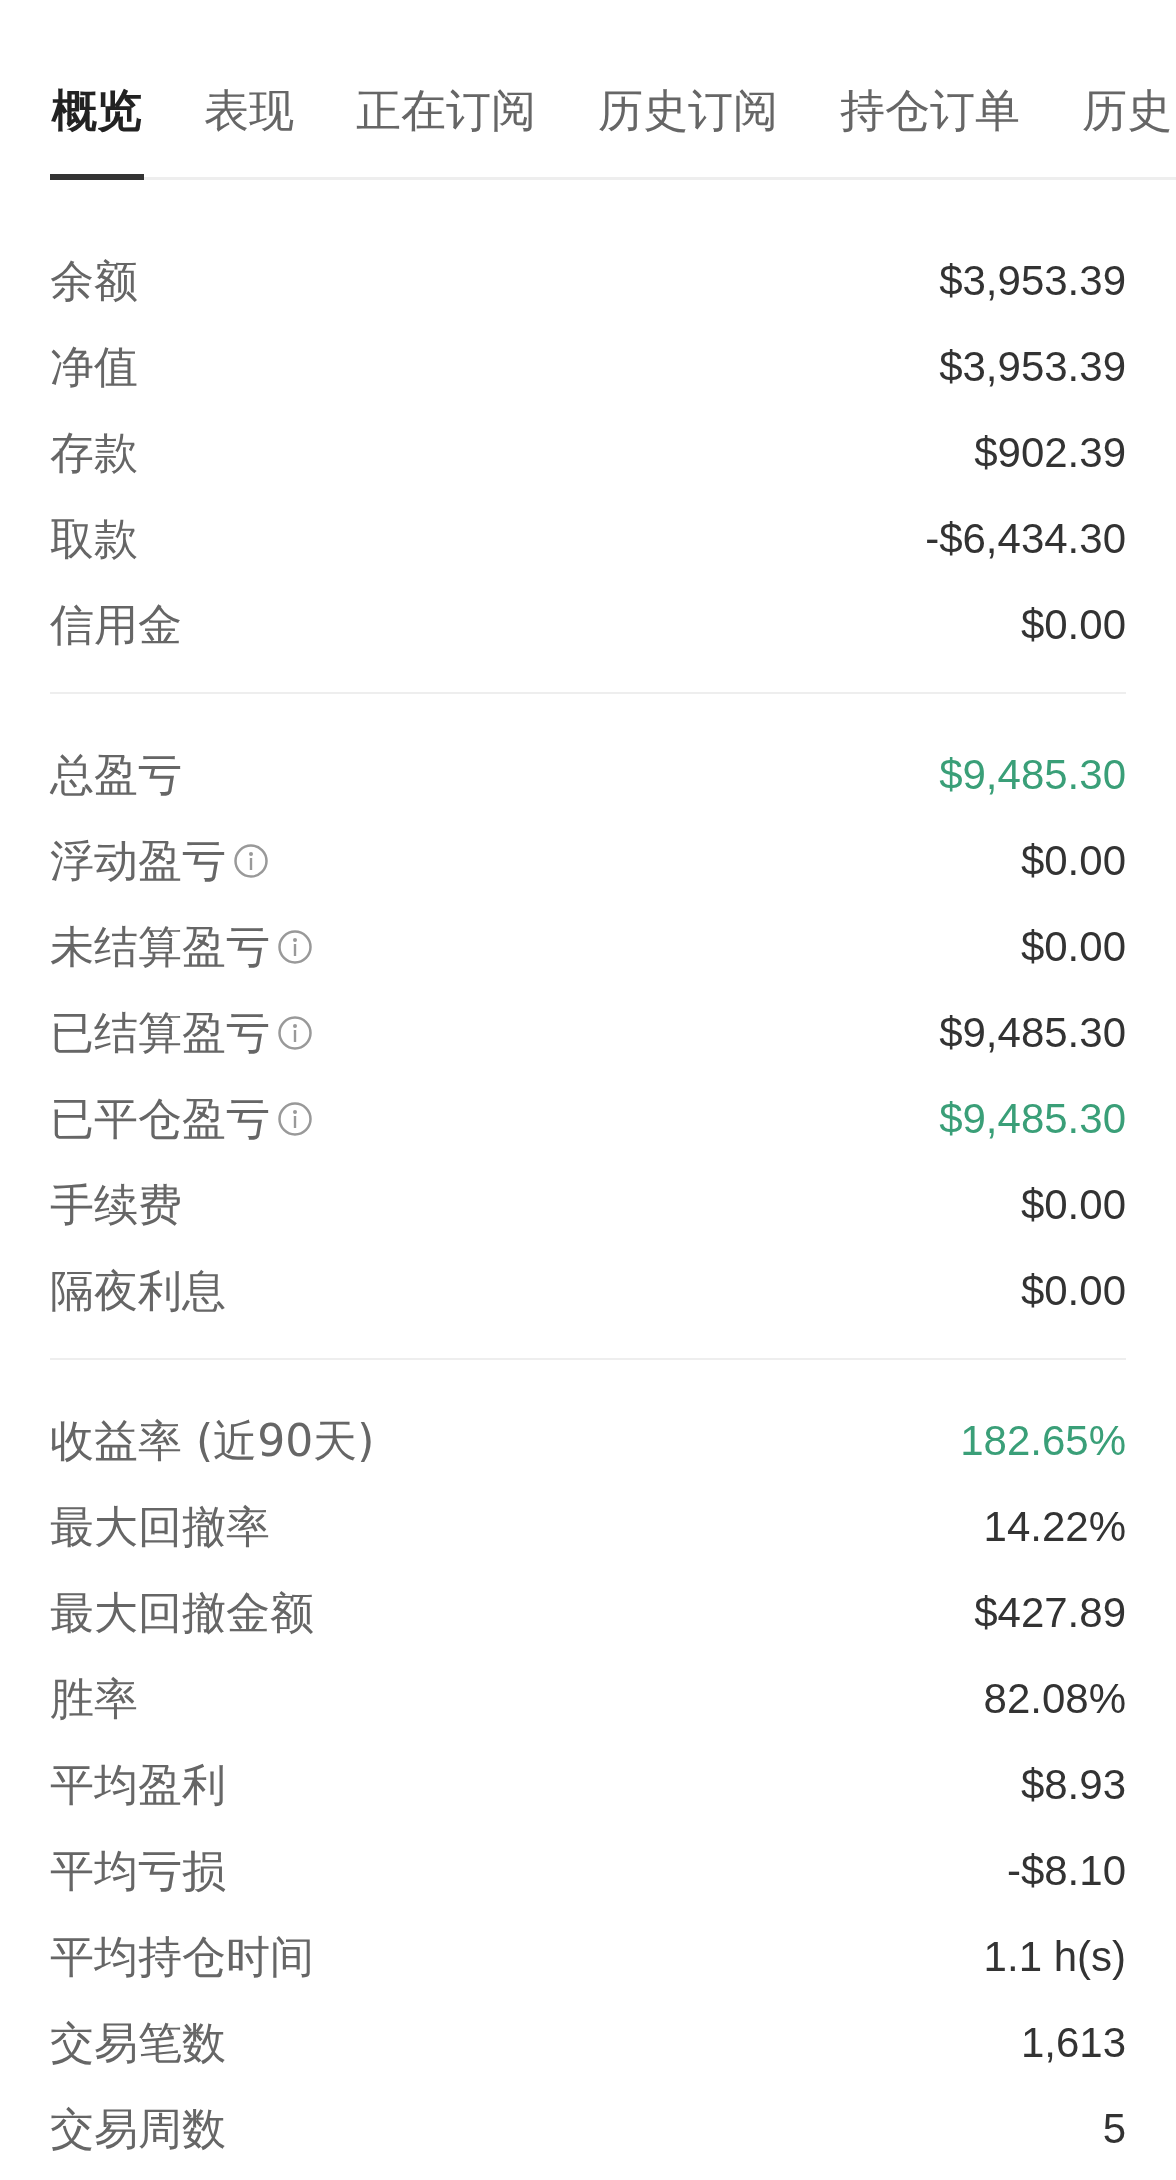 The height and width of the screenshot is (2180, 1176). What do you see at coordinates (138, 1871) in the screenshot?
I see `field-label: 平均亏损` at bounding box center [138, 1871].